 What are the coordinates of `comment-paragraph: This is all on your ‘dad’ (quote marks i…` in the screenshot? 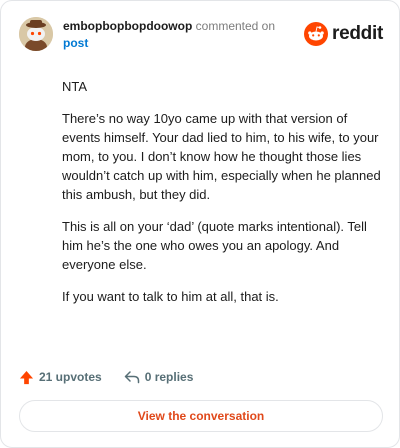 It's located at (214, 245).